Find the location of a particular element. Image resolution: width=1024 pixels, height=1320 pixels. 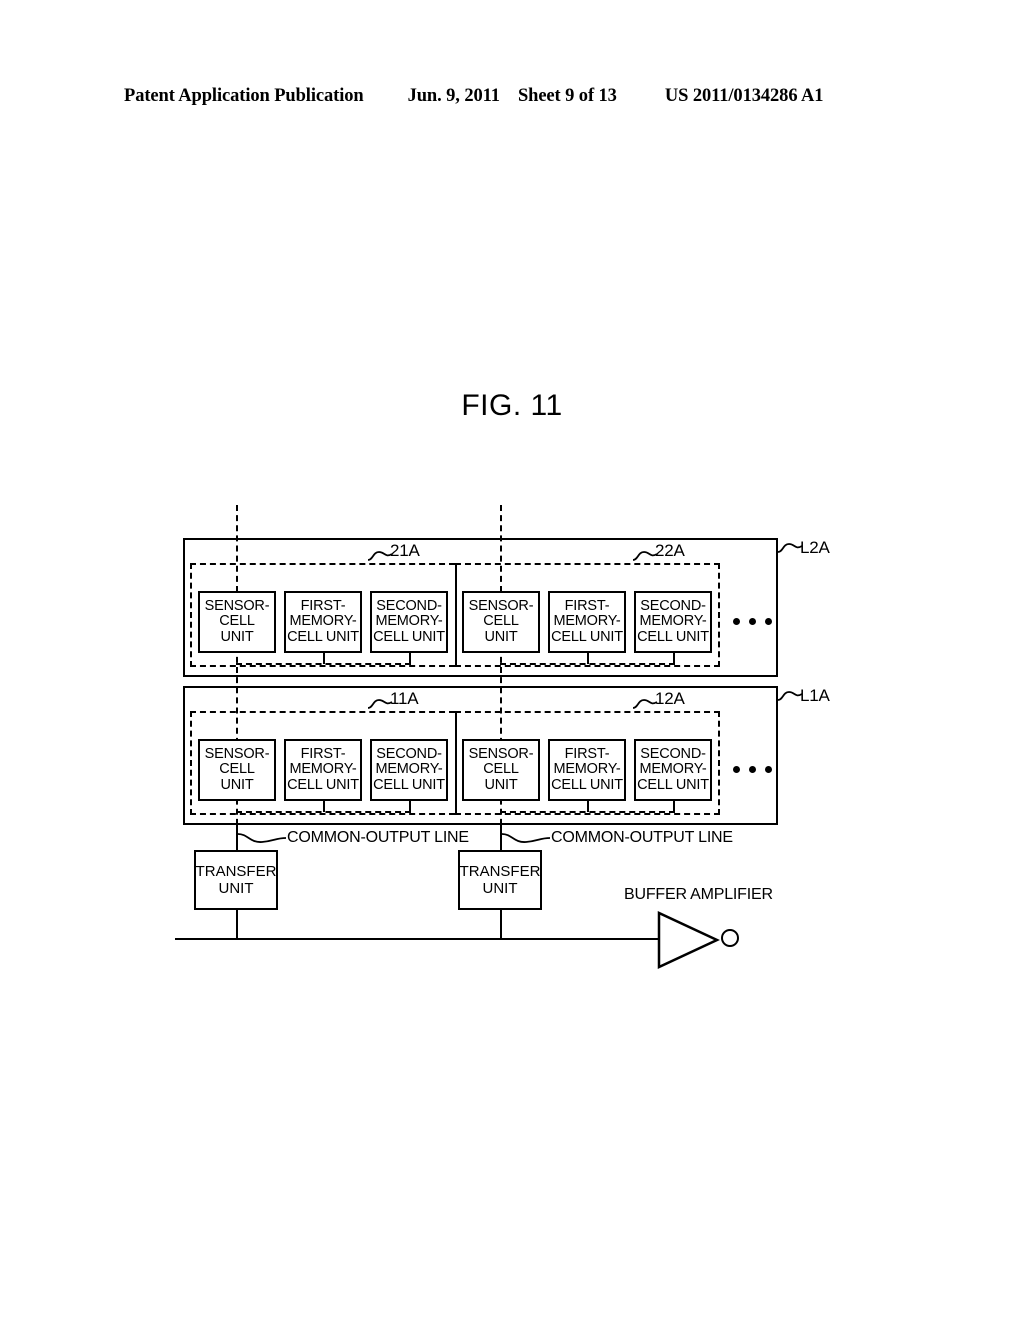

transfer-unit-1: TRANSFER UNIT is located at coordinates (236, 880).